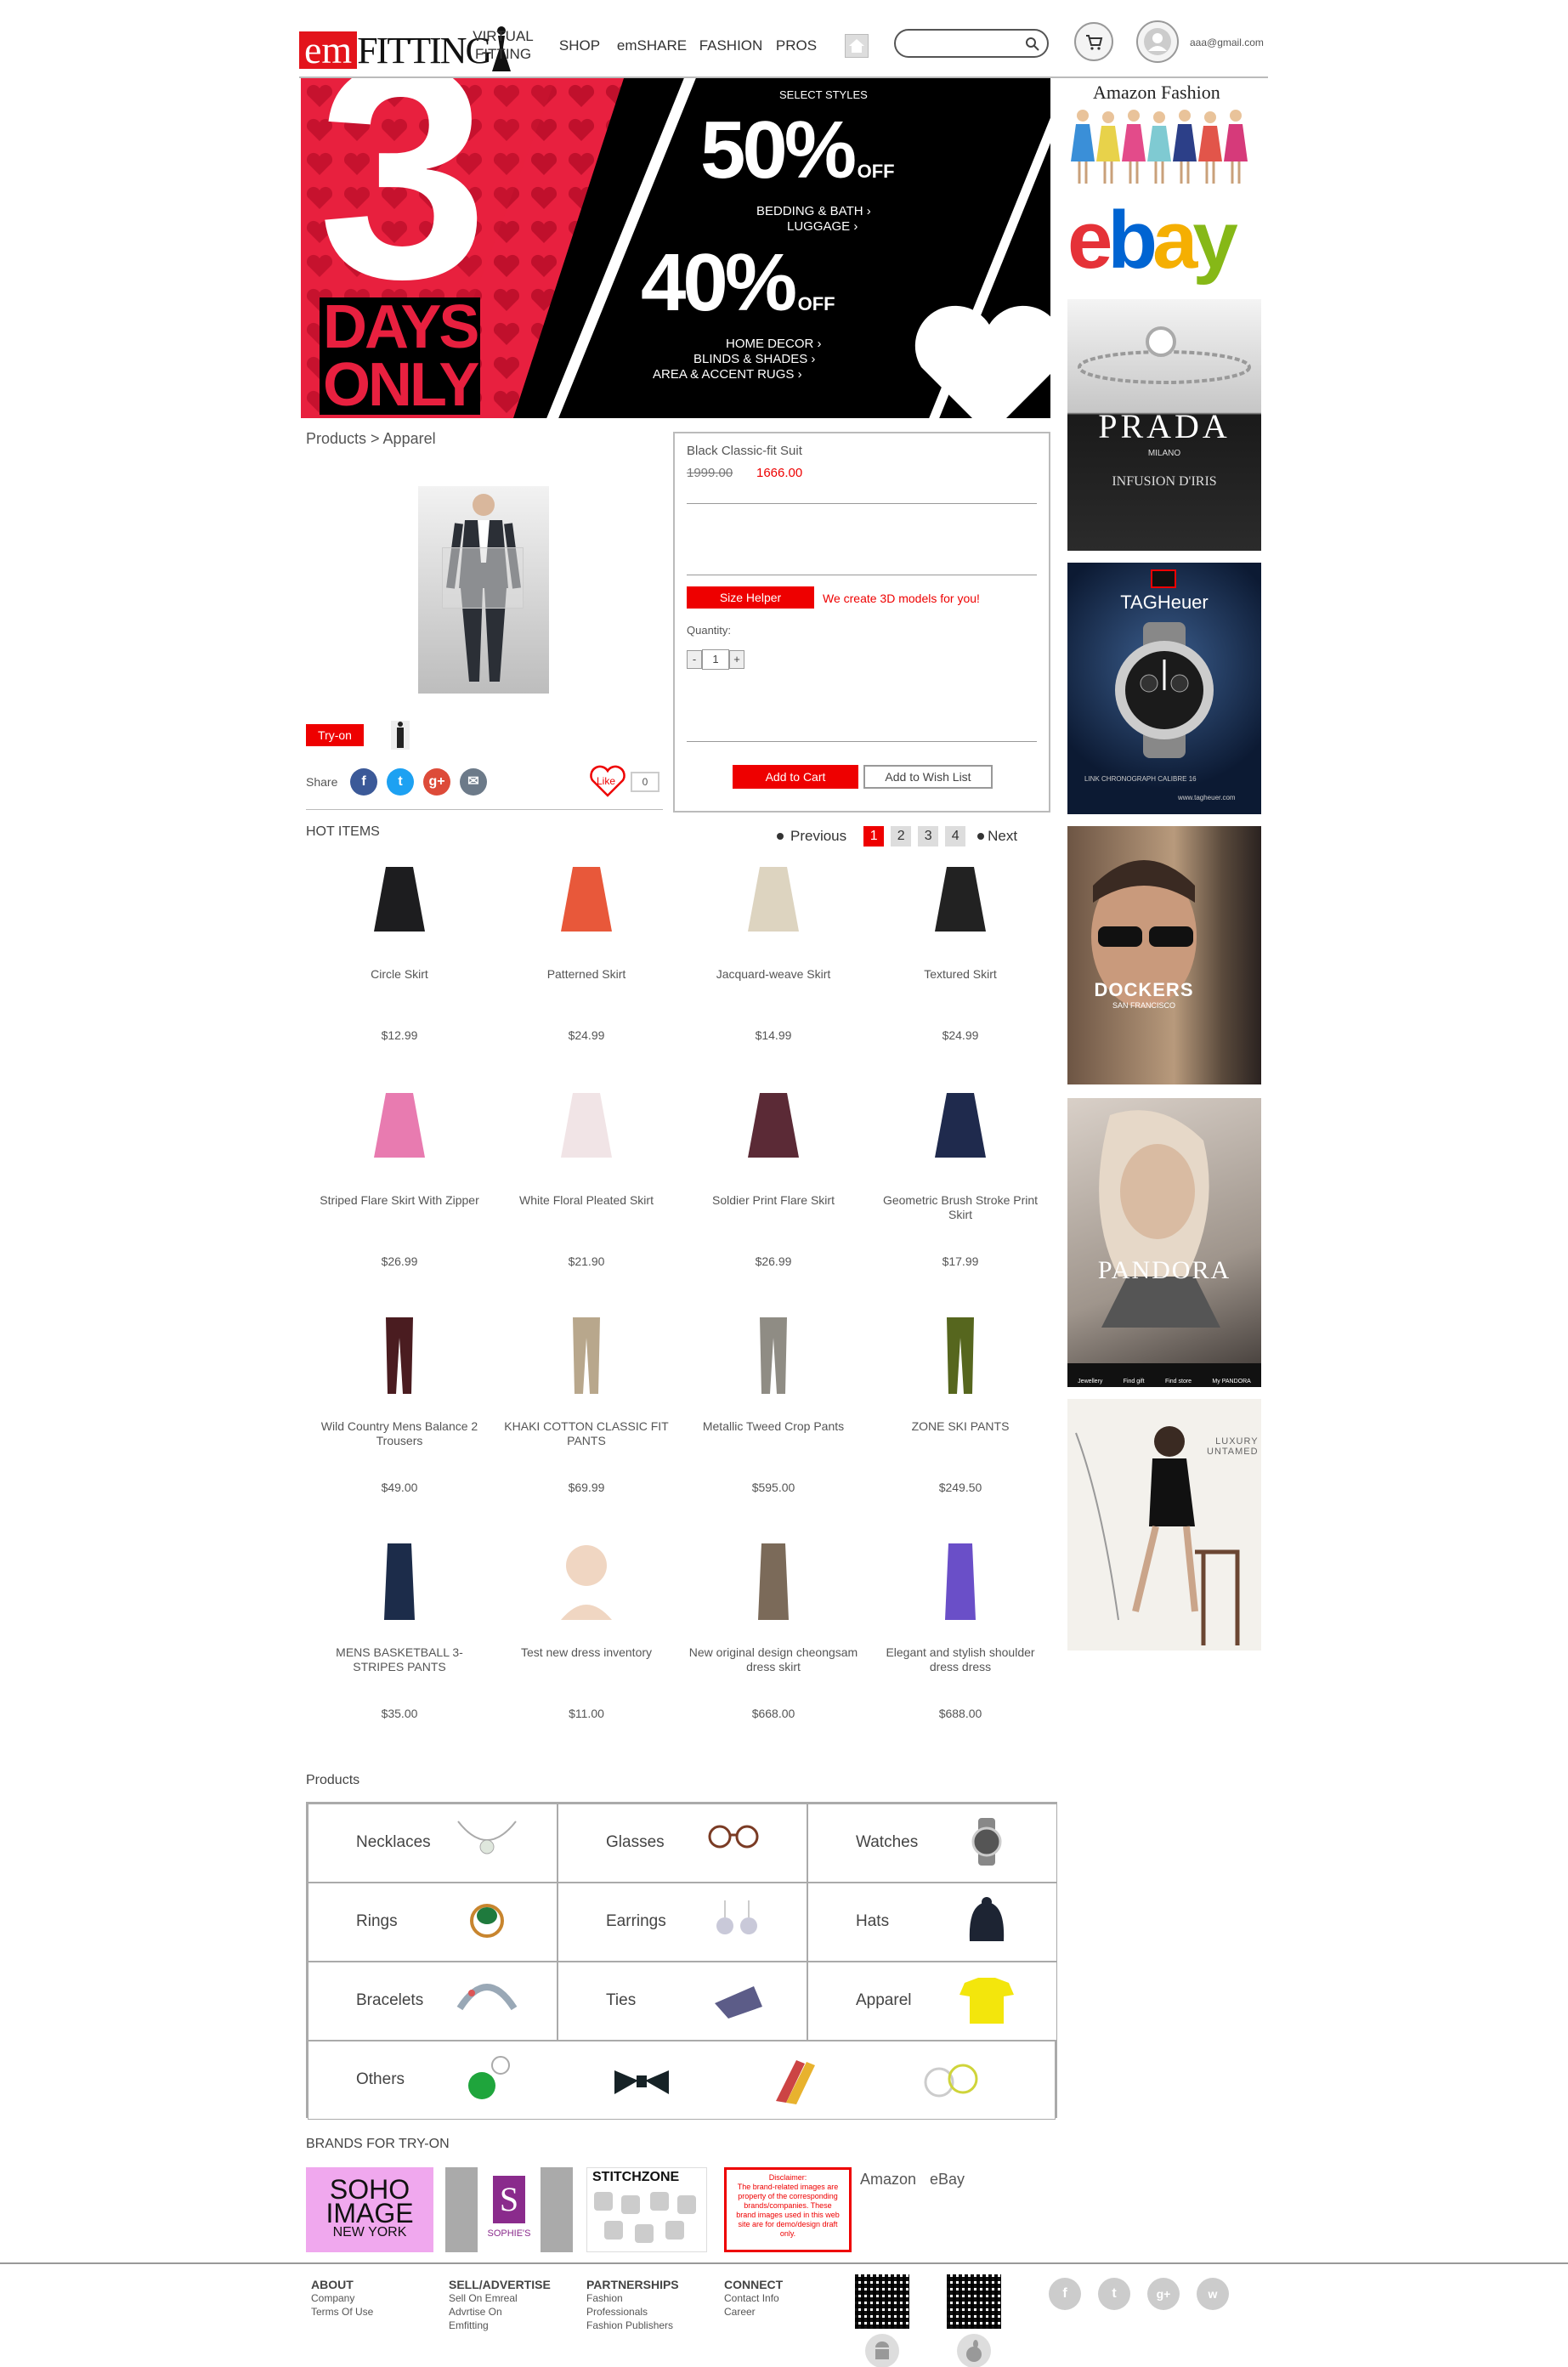 The image size is (1568, 2367). I want to click on product-name: Metallic Tweed Crop Pants, so click(773, 1426).